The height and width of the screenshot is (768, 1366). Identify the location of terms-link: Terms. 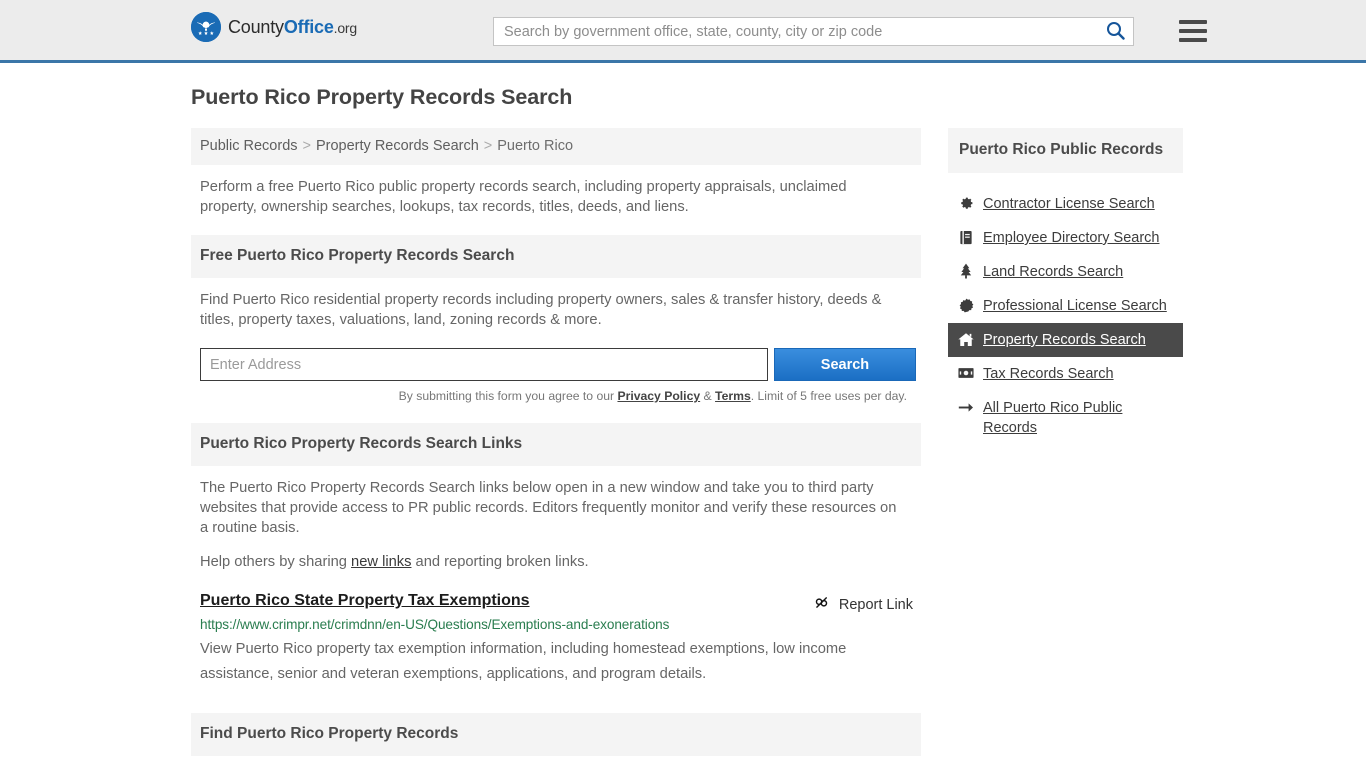
(733, 396).